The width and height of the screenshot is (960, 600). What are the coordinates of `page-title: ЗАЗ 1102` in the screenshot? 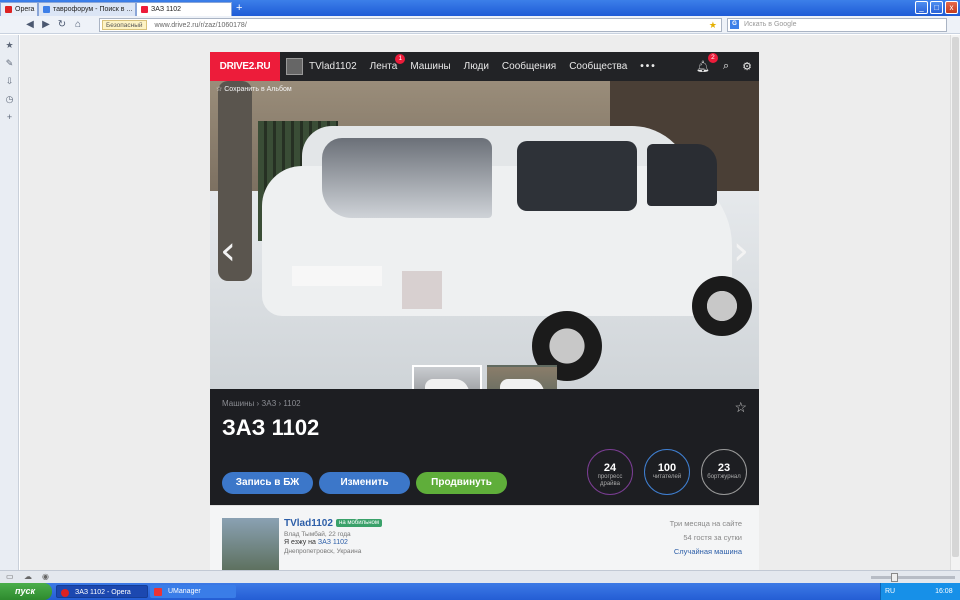 It's located at (271, 427).